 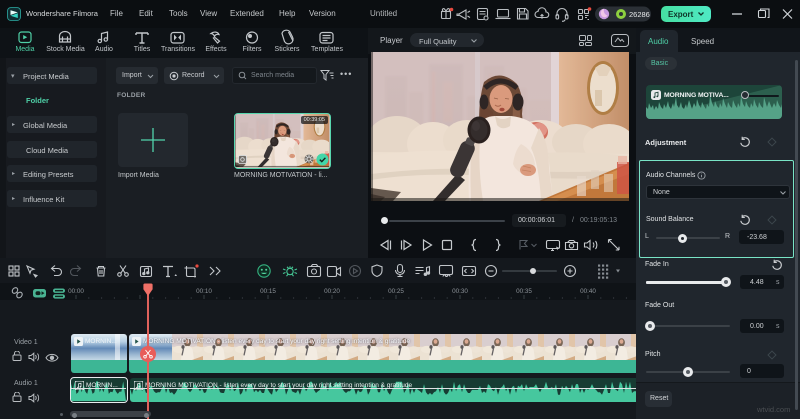 I want to click on svg-text: 26286, so click(x=639, y=14).